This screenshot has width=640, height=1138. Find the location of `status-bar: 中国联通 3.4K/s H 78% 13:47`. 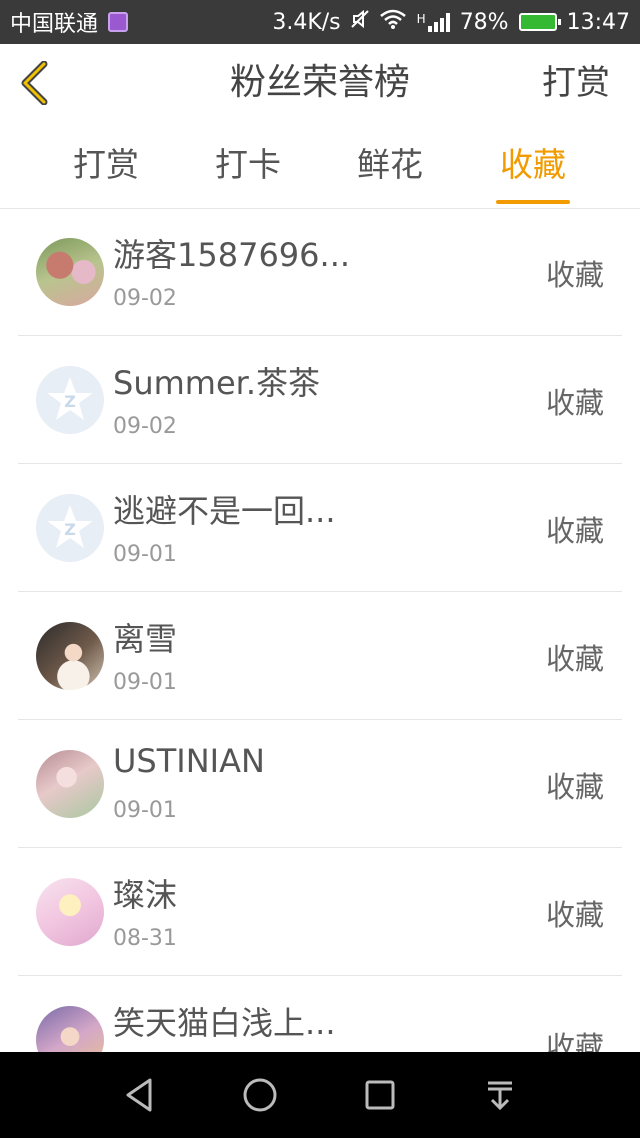

status-bar: 中国联通 3.4K/s H 78% 13:47 is located at coordinates (320, 22).